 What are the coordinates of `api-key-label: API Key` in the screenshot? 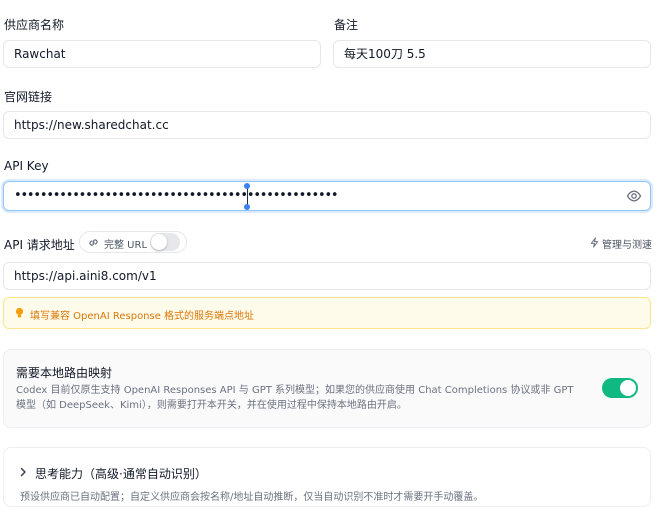 It's located at (26, 166).